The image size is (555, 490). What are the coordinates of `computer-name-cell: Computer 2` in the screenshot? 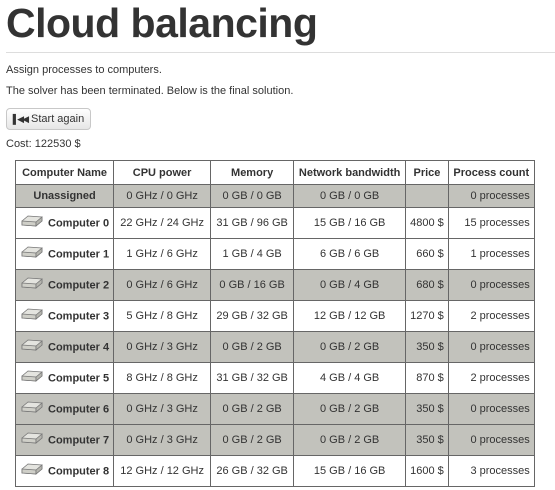 It's located at (64, 285).